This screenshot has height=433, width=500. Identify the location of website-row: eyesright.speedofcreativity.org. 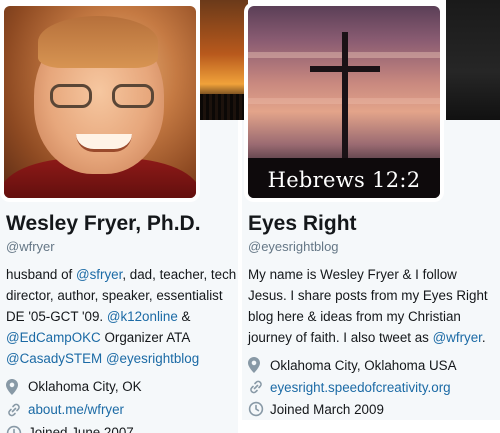
(373, 387).